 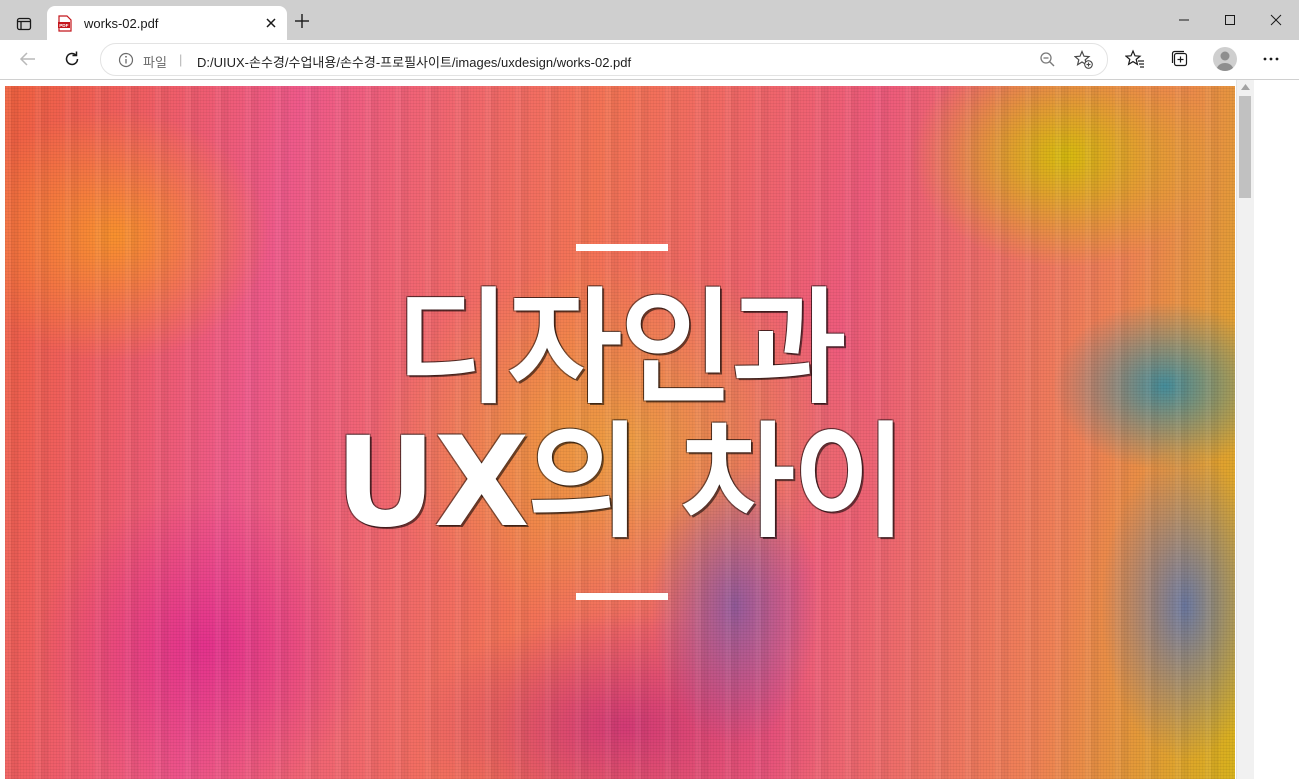 What do you see at coordinates (28, 59) in the screenshot?
I see `back-arrow-icon` at bounding box center [28, 59].